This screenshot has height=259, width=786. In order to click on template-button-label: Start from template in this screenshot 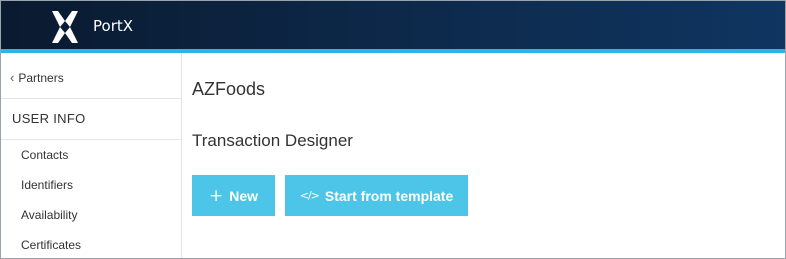, I will do `click(389, 195)`.